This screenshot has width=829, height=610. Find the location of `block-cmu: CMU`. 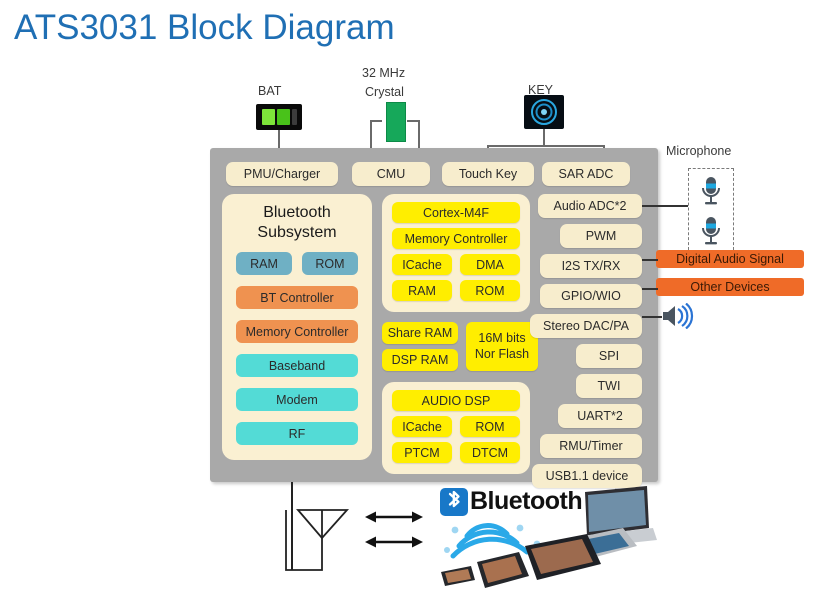

block-cmu: CMU is located at coordinates (391, 174).